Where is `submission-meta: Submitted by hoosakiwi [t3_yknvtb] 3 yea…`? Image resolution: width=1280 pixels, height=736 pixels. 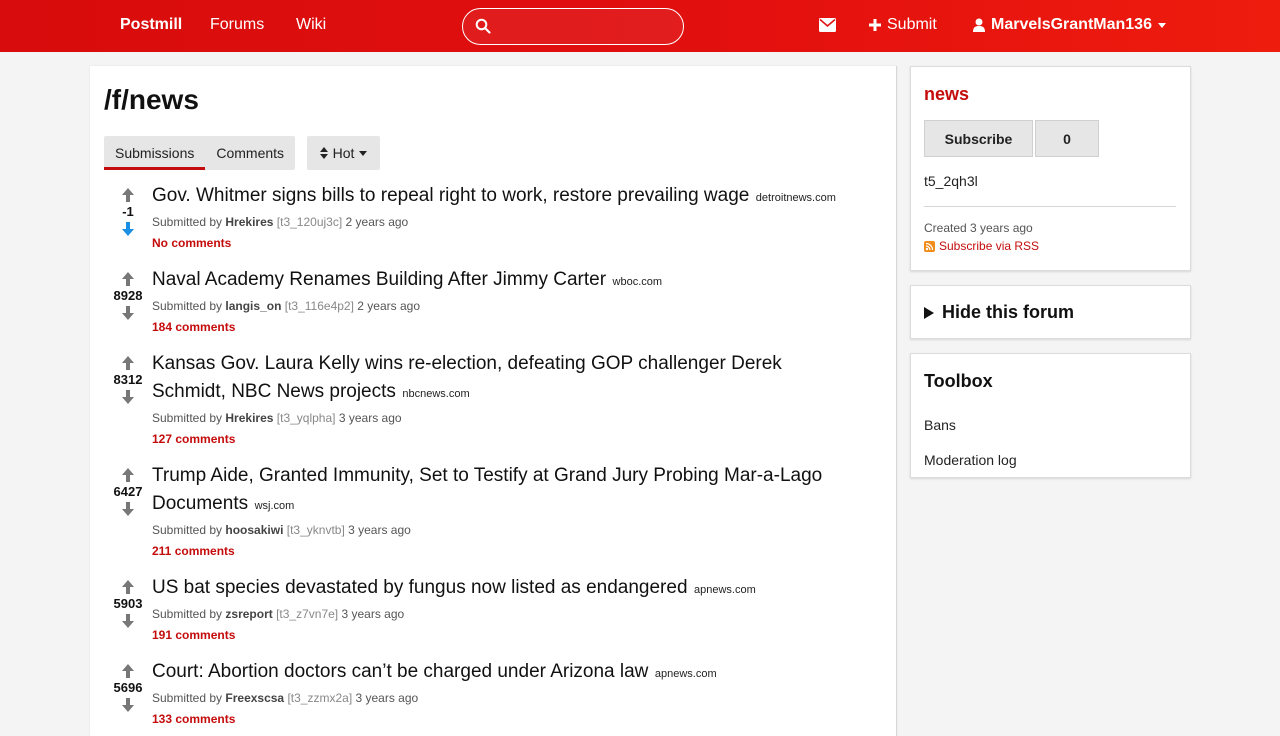 submission-meta: Submitted by hoosakiwi [t3_yknvtb] 3 yea… is located at coordinates (502, 530).